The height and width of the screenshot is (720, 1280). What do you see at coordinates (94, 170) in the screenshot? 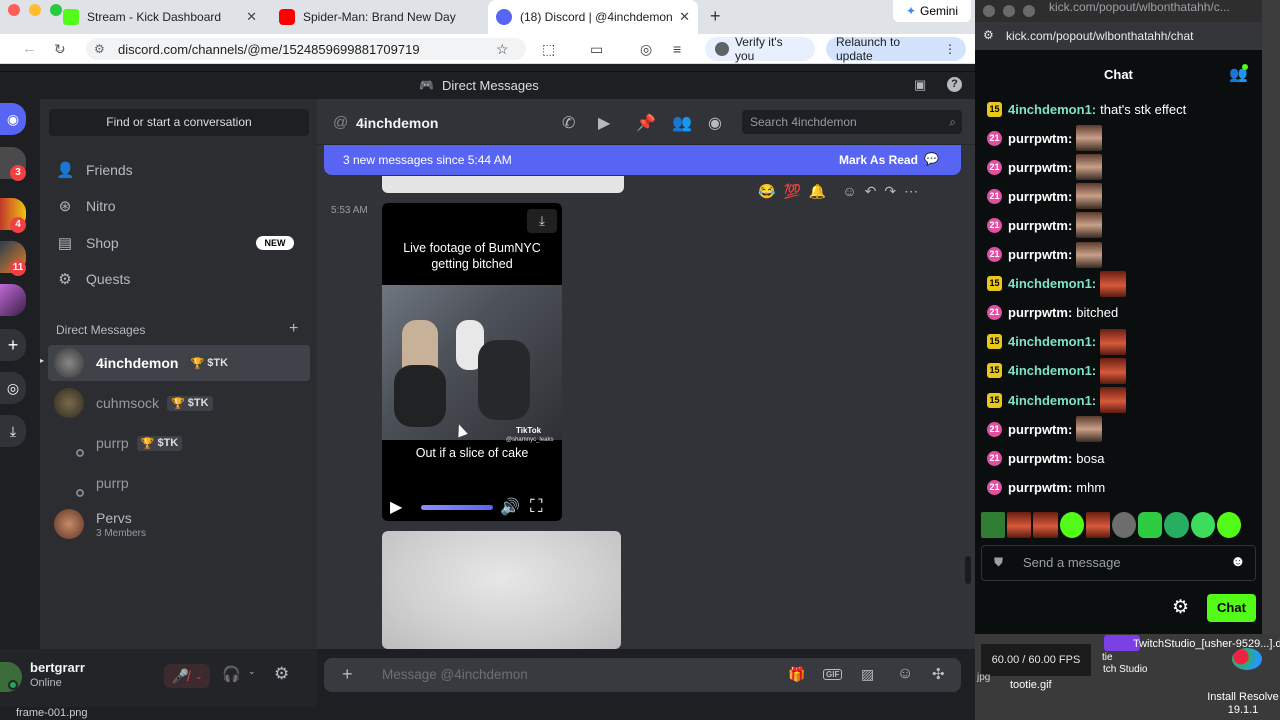
I see `nav-friends: 👤 Friends` at bounding box center [94, 170].